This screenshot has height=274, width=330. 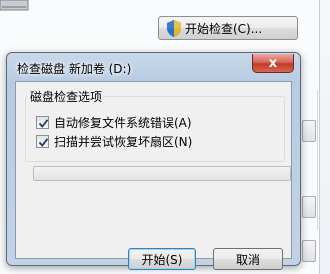 I want to click on close-button: x, so click(x=273, y=63).